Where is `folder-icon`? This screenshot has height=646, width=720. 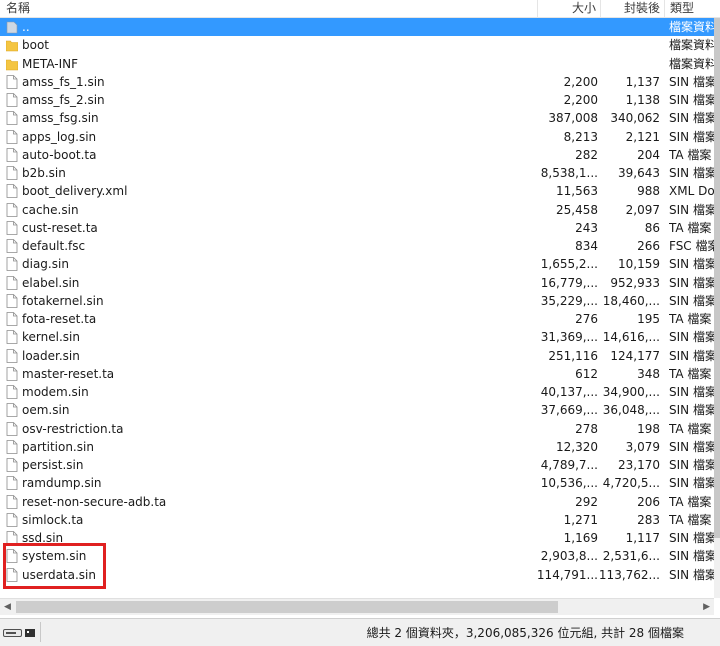 folder-icon is located at coordinates (12, 64).